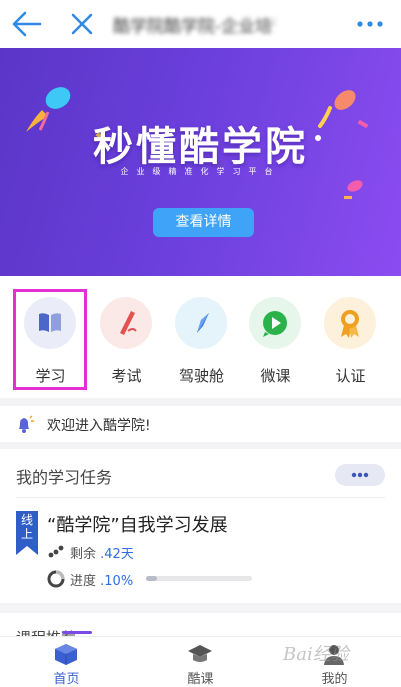 This screenshot has width=401, height=687. I want to click on compass-icon, so click(203, 323).